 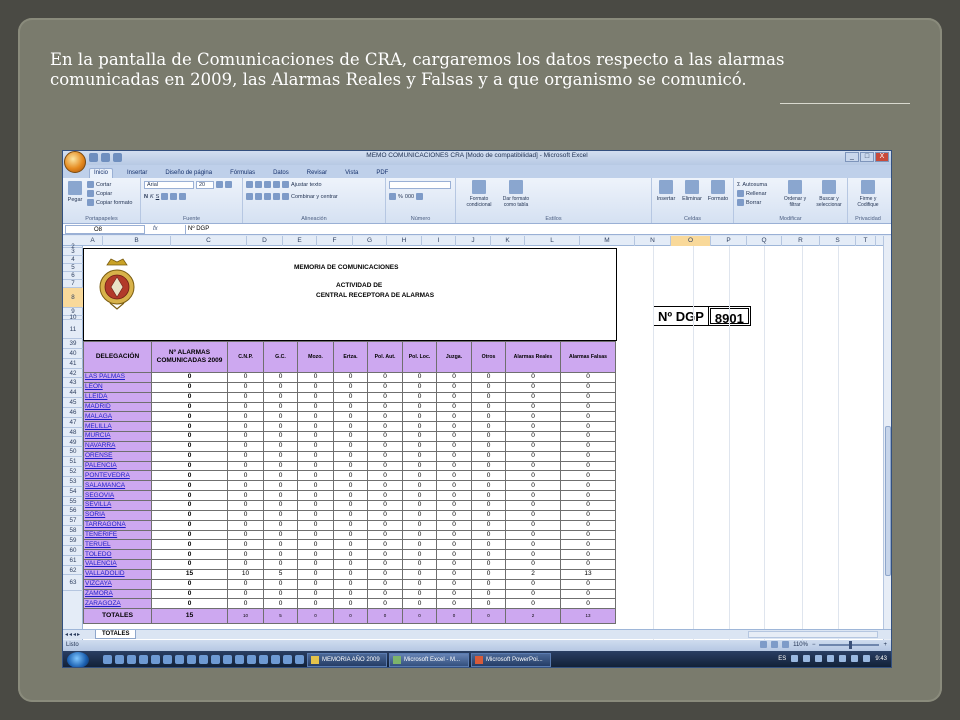 I want to click on column-header-p: P, so click(x=729, y=241).